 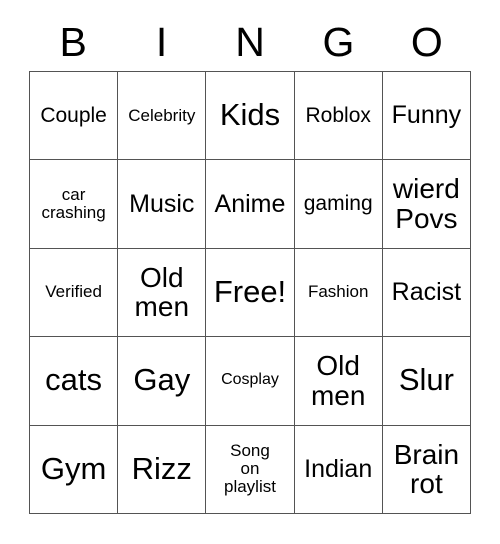 I want to click on bingo-cell-r2c1: car crashing, so click(x=74, y=204).